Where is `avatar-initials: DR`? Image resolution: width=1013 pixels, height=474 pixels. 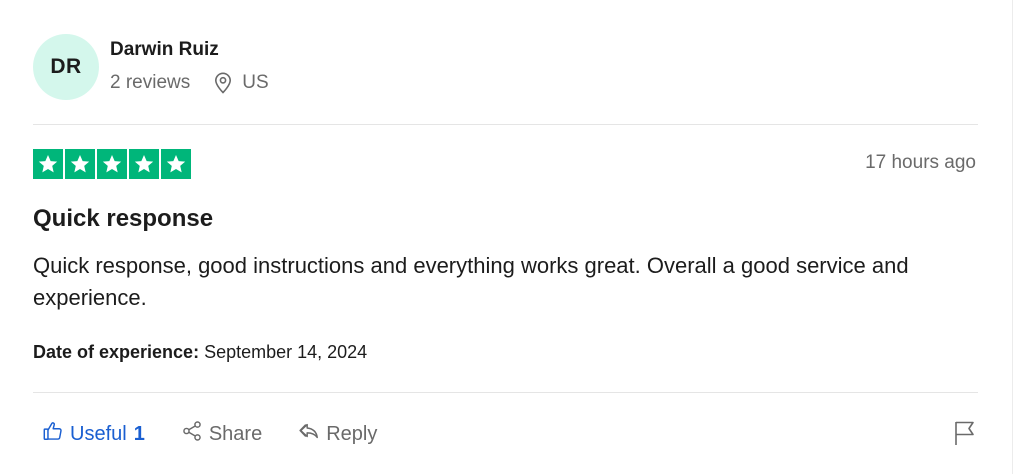 avatar-initials: DR is located at coordinates (66, 66).